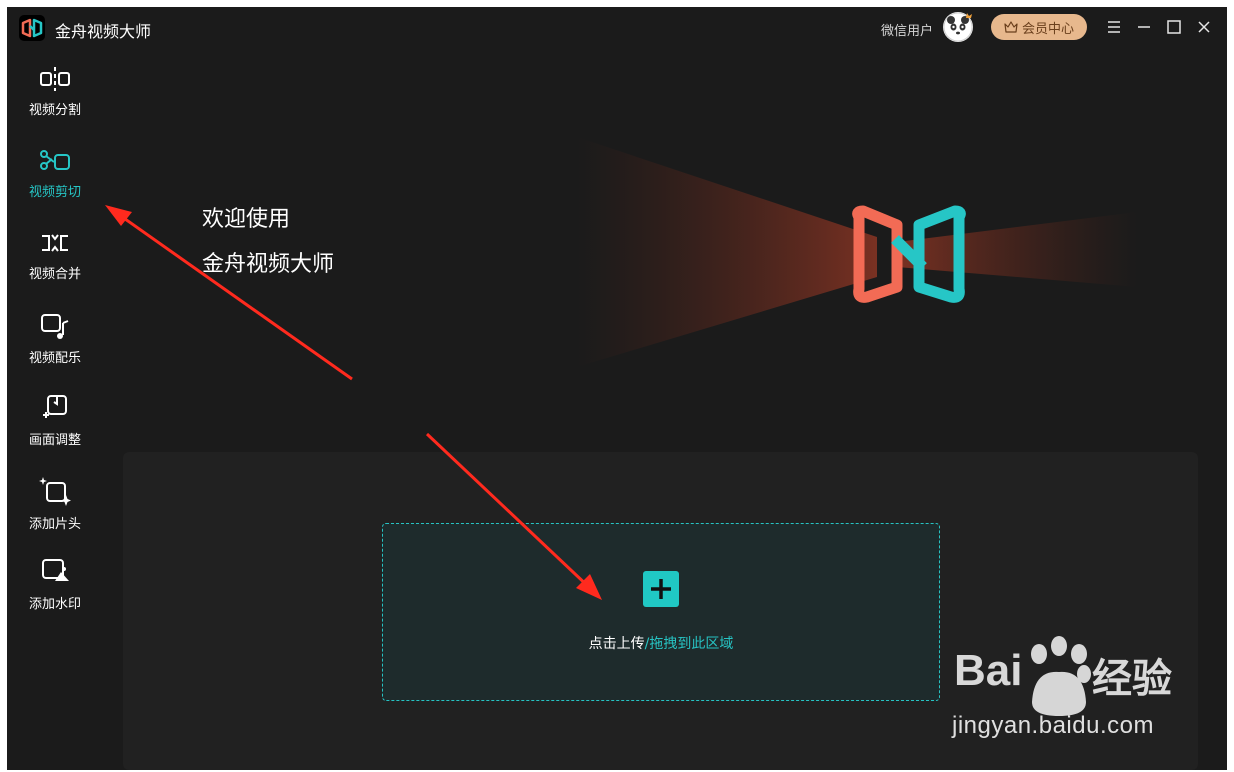 This screenshot has width=1234, height=772. I want to click on watermark-image-icon, so click(55, 570).